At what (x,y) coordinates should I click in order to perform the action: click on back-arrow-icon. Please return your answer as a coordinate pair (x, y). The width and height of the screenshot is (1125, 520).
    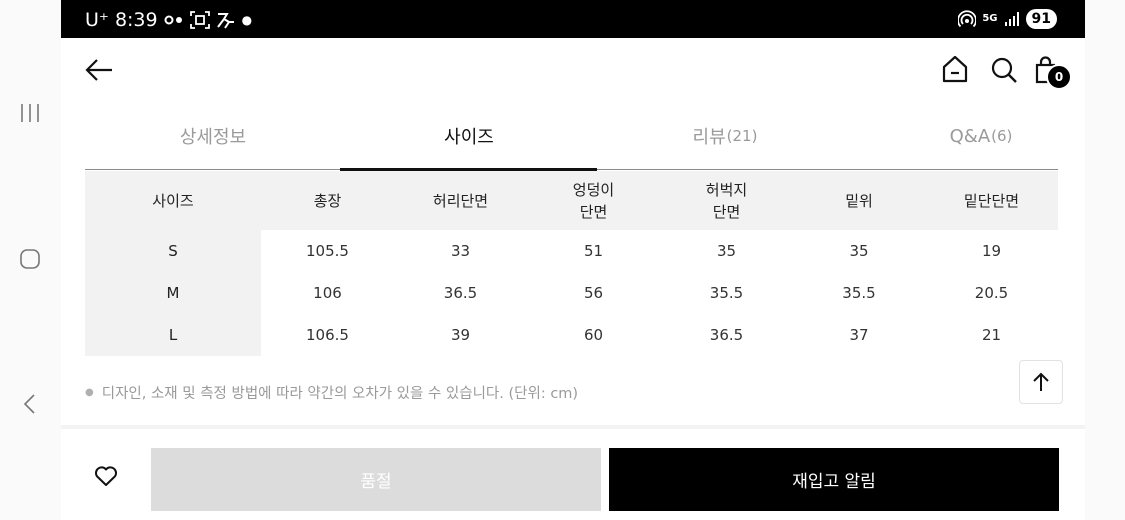
    Looking at the image, I should click on (99, 70).